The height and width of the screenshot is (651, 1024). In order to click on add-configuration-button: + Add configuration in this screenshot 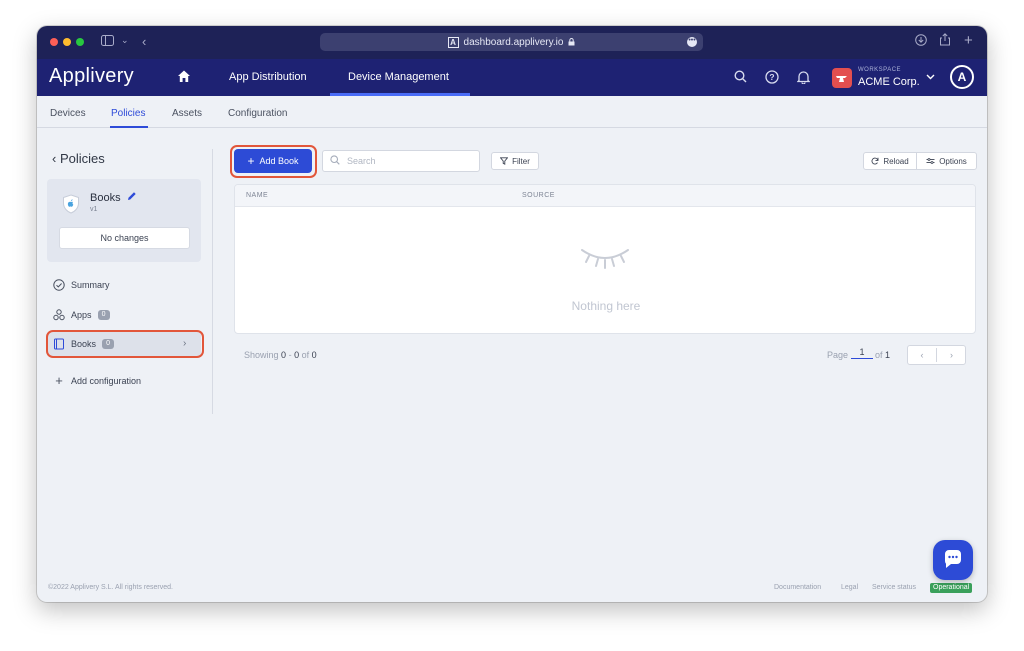, I will do `click(97, 380)`.